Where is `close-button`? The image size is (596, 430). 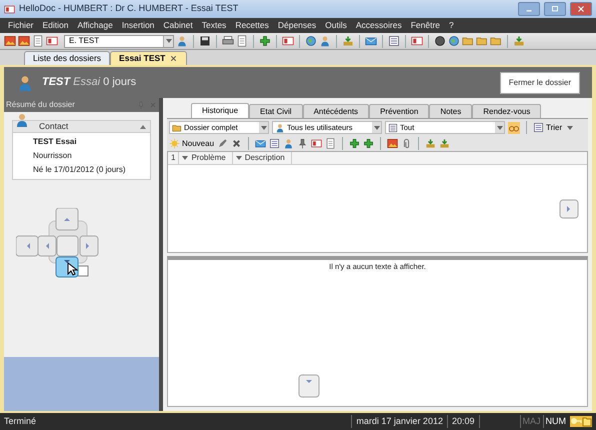 close-button is located at coordinates (581, 9).